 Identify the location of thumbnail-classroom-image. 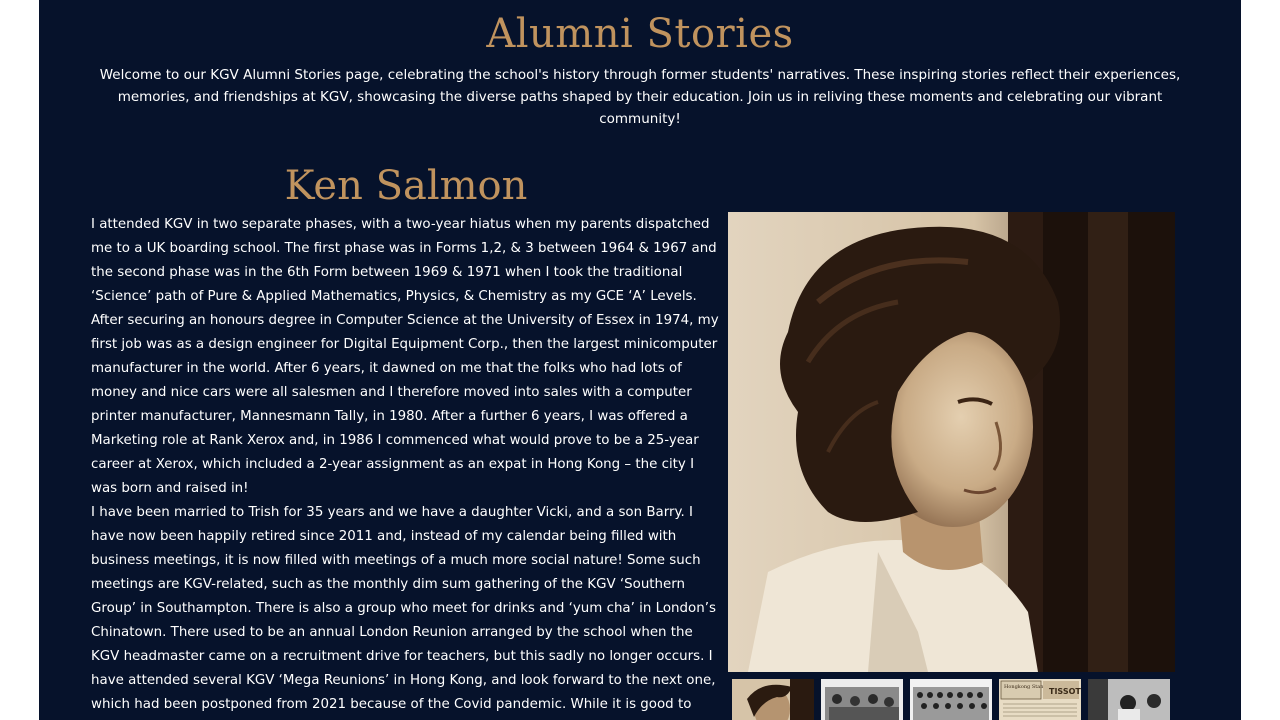
(1129, 699).